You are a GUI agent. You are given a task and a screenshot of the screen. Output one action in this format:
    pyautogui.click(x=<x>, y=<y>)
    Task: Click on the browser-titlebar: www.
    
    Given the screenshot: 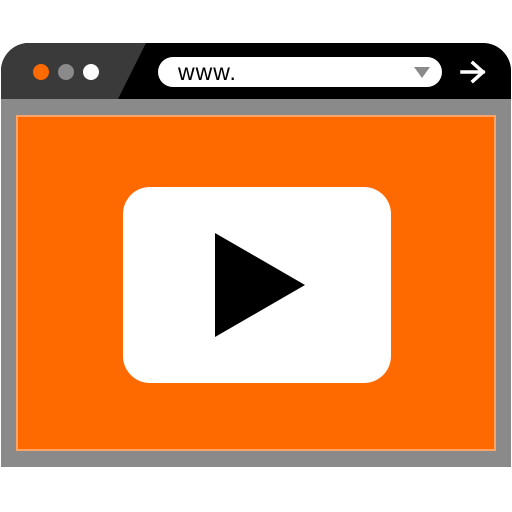 What is the action you would take?
    pyautogui.click(x=256, y=71)
    